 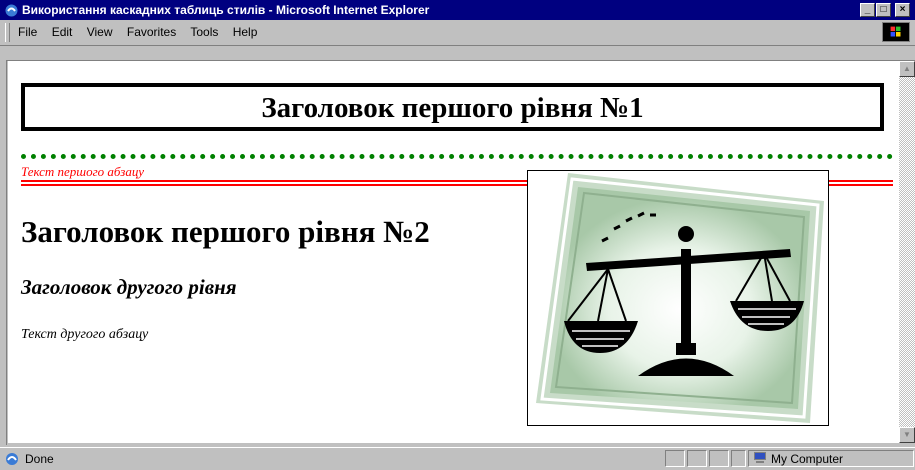 What do you see at coordinates (902, 10) in the screenshot?
I see `close-button: ×` at bounding box center [902, 10].